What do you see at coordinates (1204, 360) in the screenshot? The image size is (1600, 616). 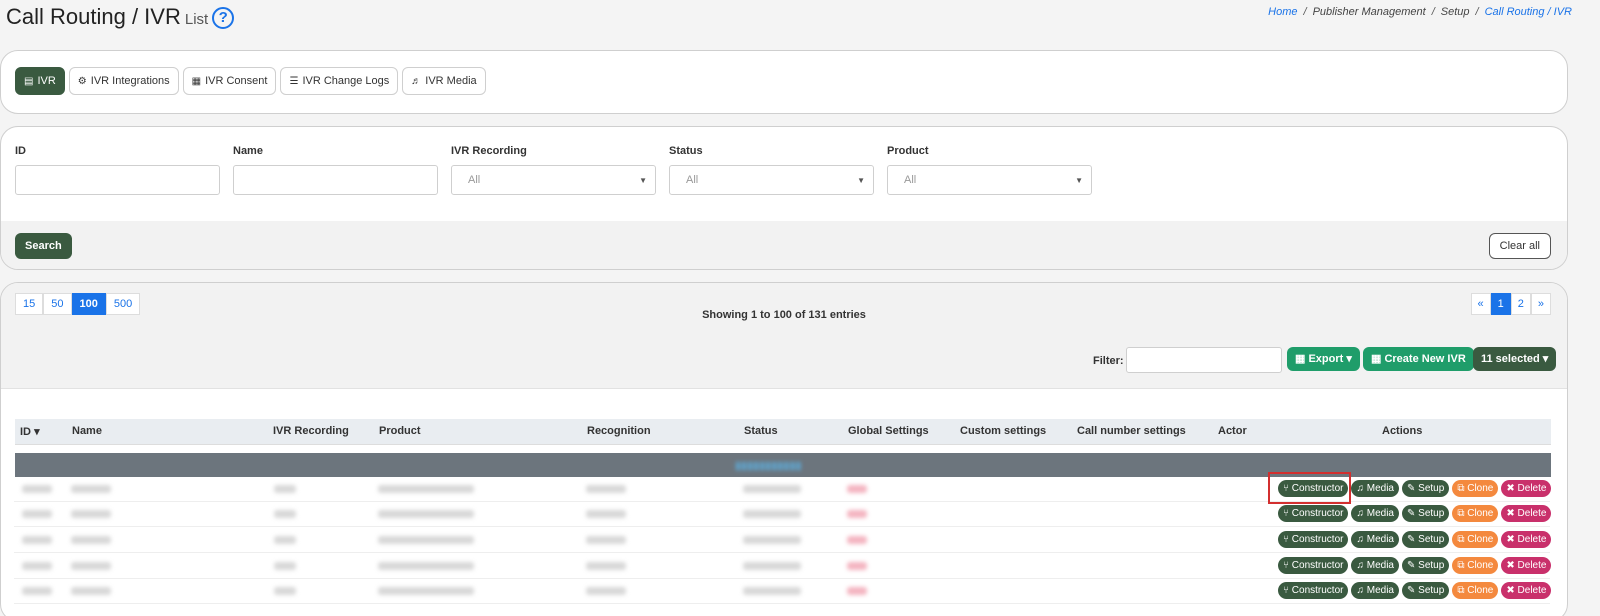 I see `filter-input` at bounding box center [1204, 360].